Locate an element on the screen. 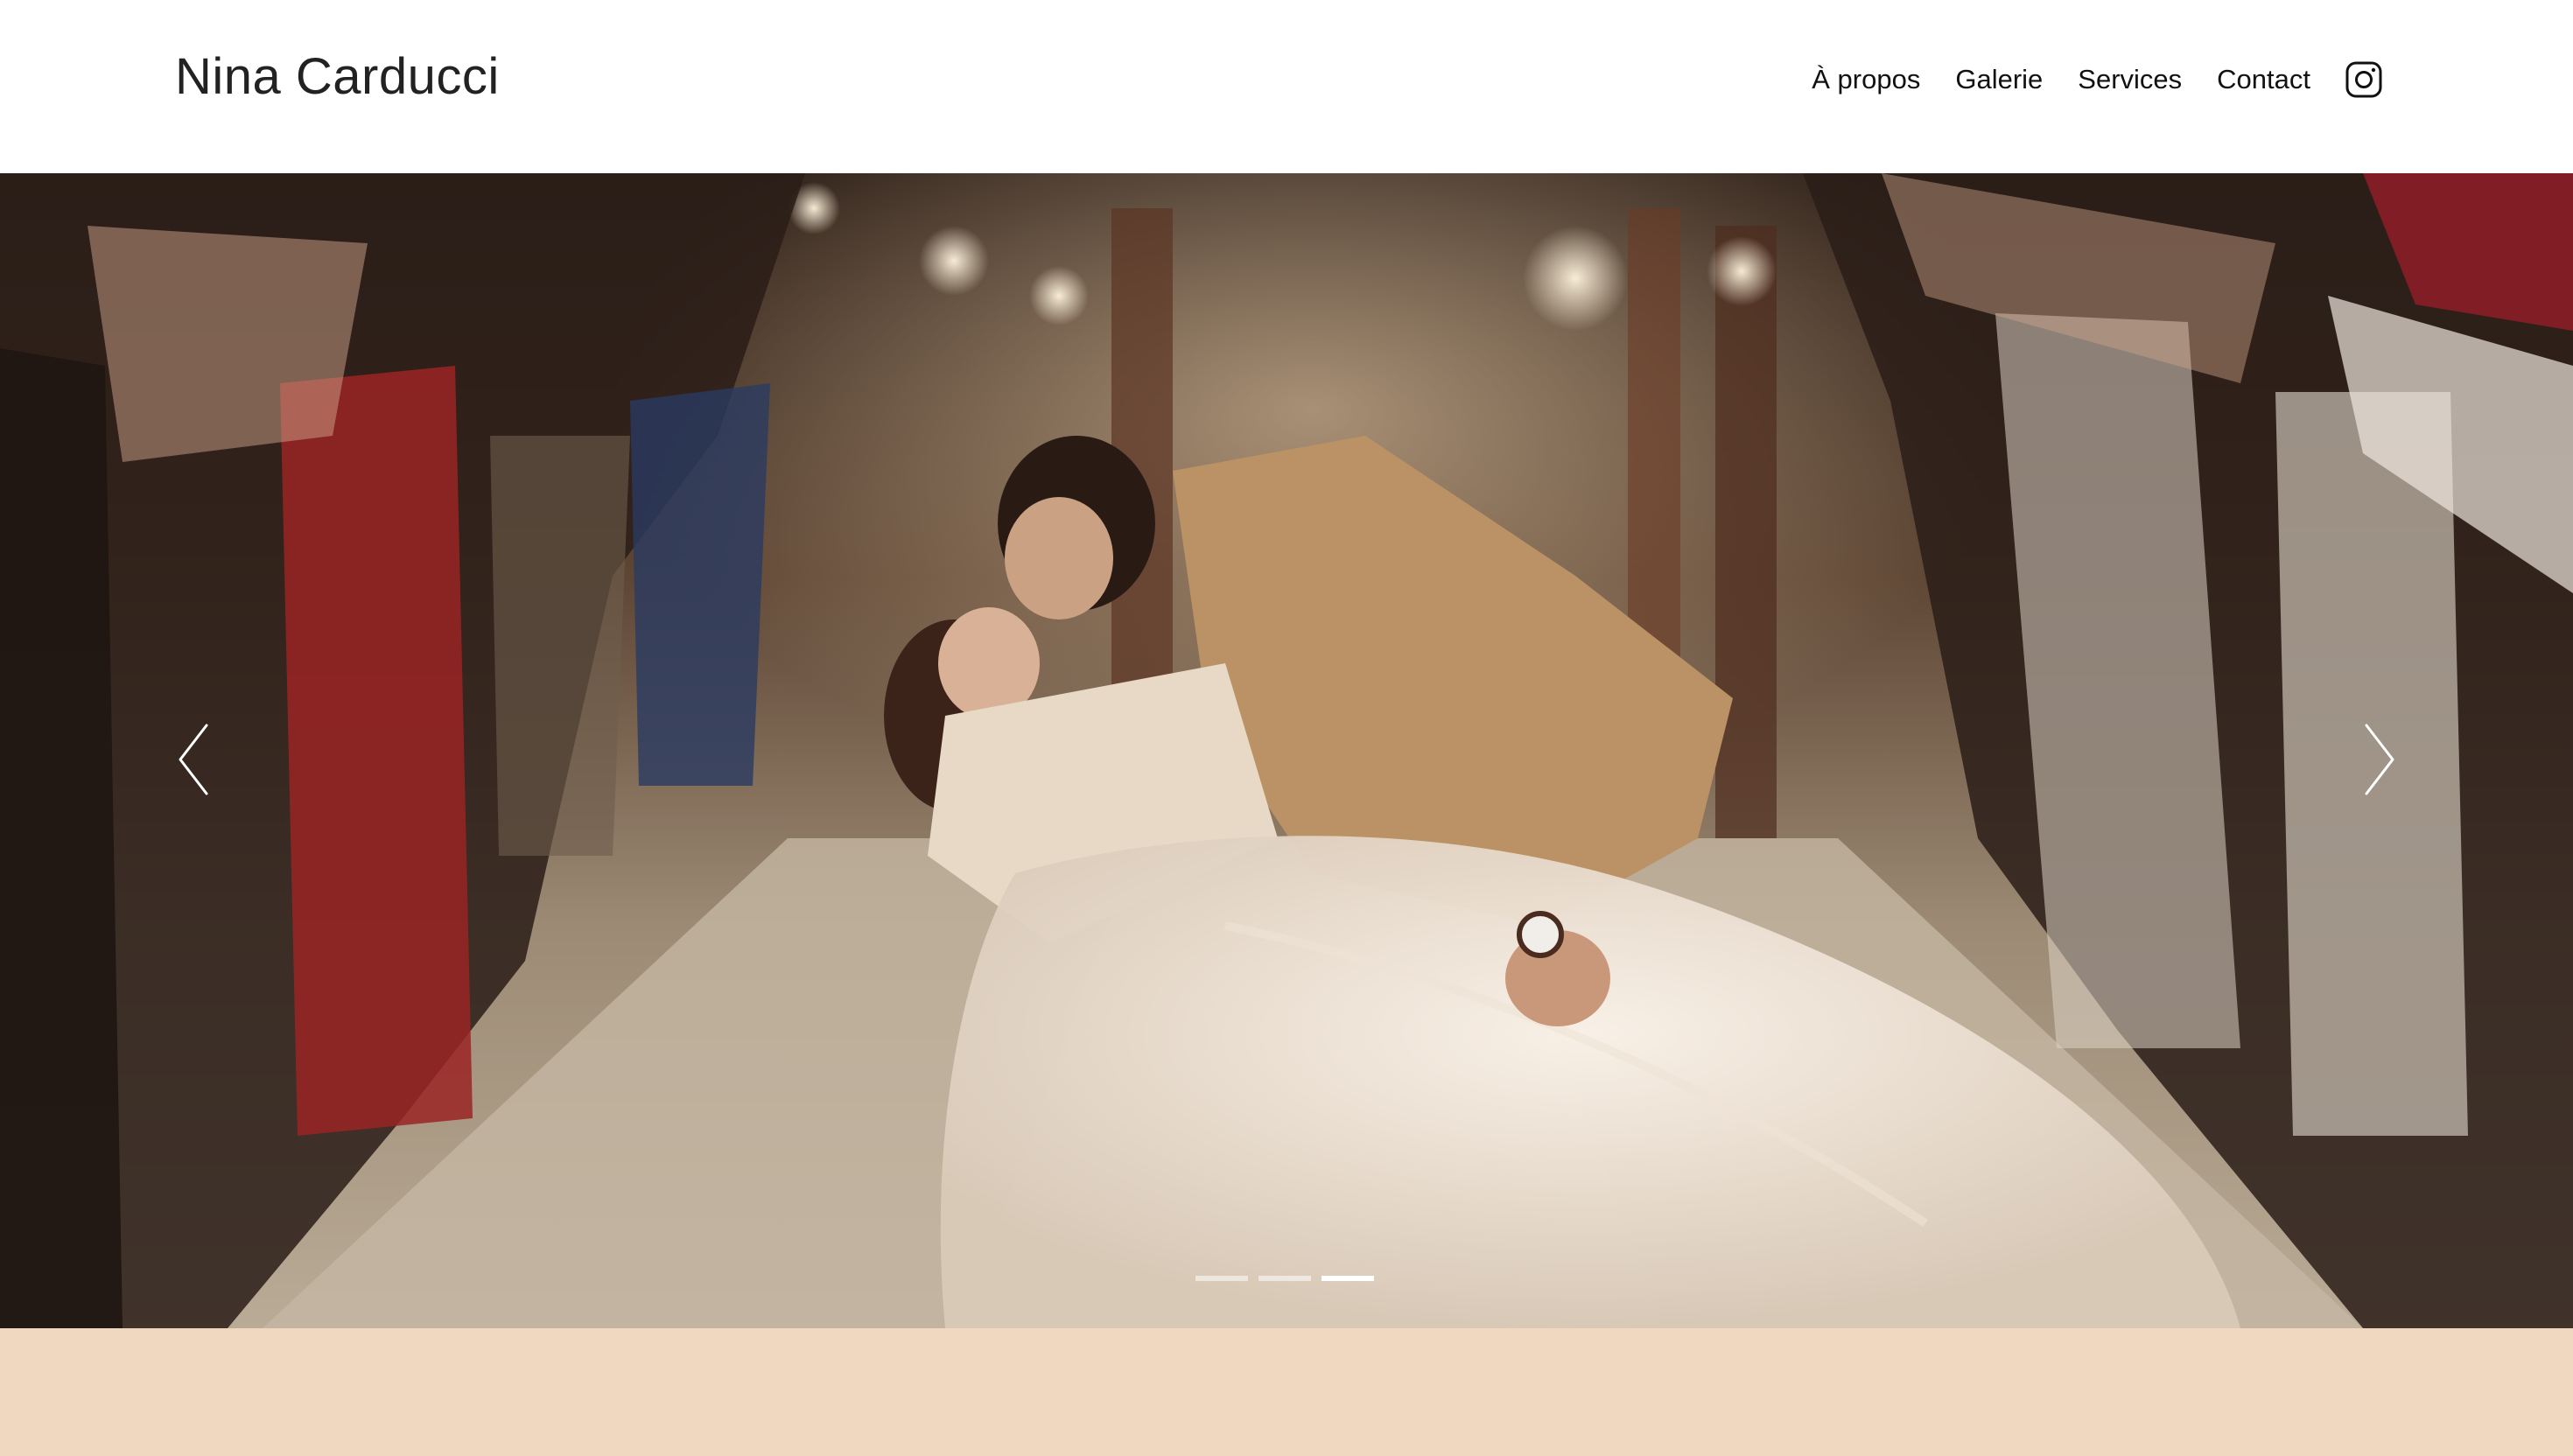 The width and height of the screenshot is (2573, 1456). carousel-indicator-active is located at coordinates (1348, 1278).